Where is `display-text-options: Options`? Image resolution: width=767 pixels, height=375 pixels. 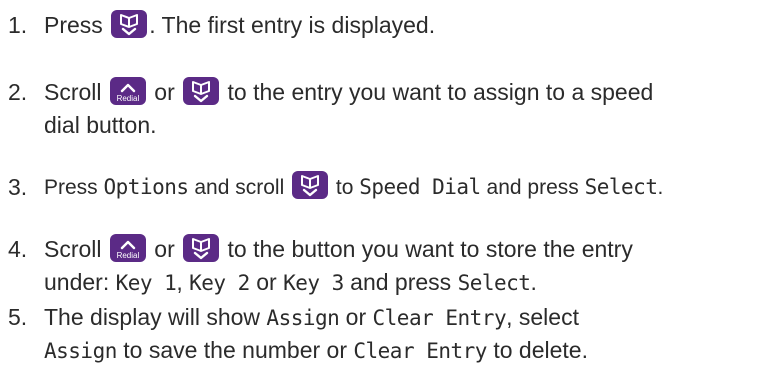
display-text-options: Options is located at coordinates (146, 187).